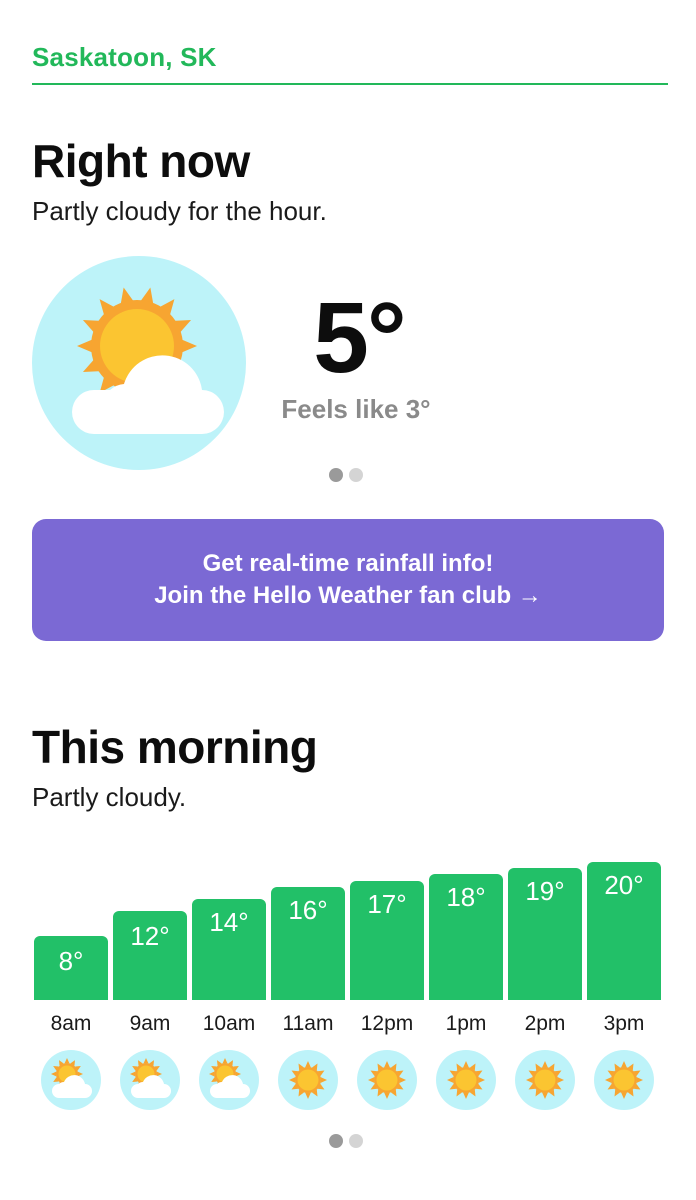 This screenshot has width=696, height=1200. Describe the element at coordinates (229, 949) in the screenshot. I see `temperature-bar: 14°` at that location.